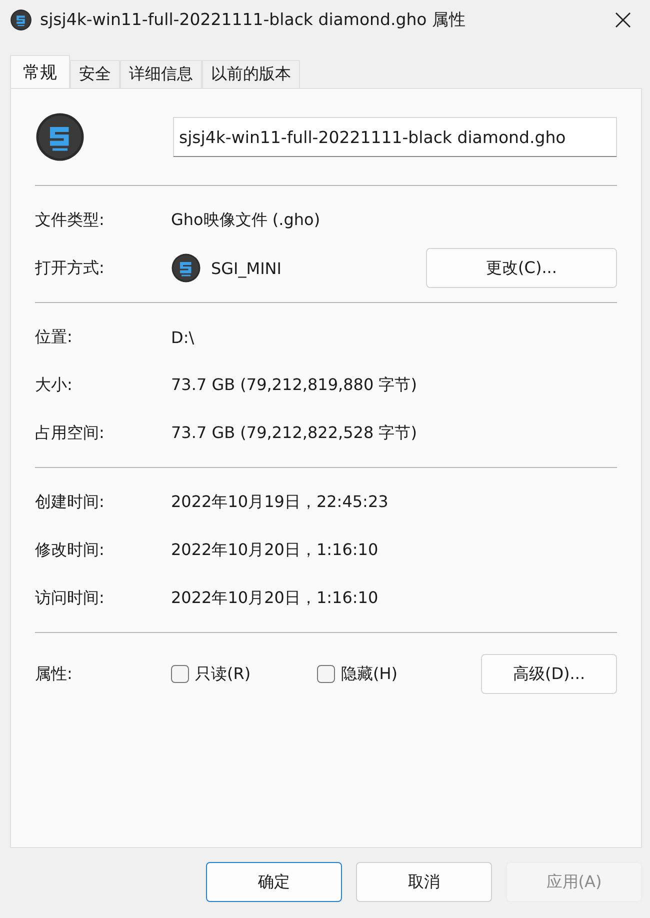 The height and width of the screenshot is (918, 650). Describe the element at coordinates (70, 220) in the screenshot. I see `field-label: 文件类型:` at that location.